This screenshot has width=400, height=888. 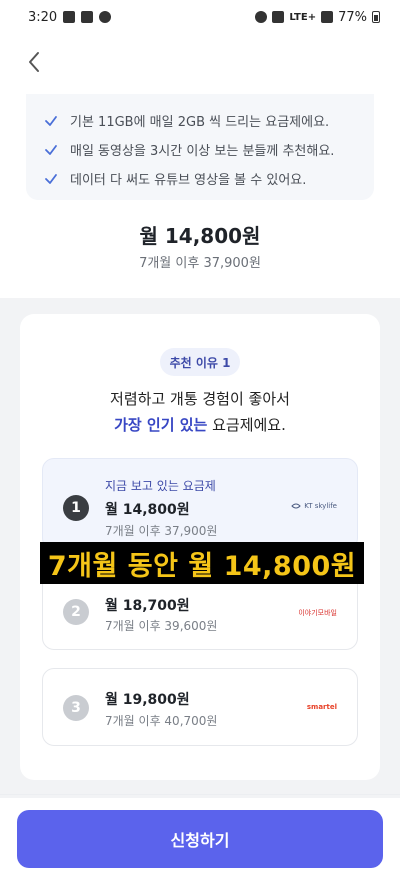 I want to click on promo-banner: 7개월 동안 월 14,800원, so click(x=202, y=563).